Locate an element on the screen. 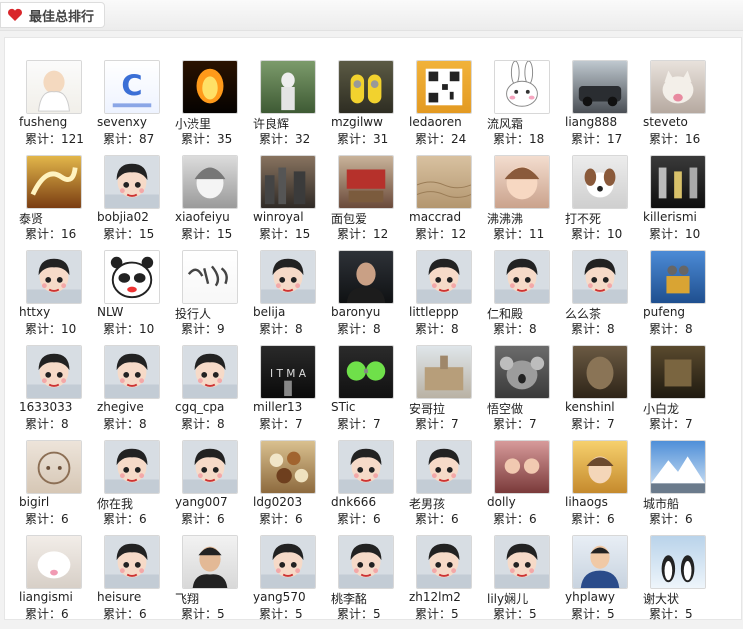 The image size is (743, 629). ranking-item: kenshinl 累计：7 is located at coordinates (604, 392).